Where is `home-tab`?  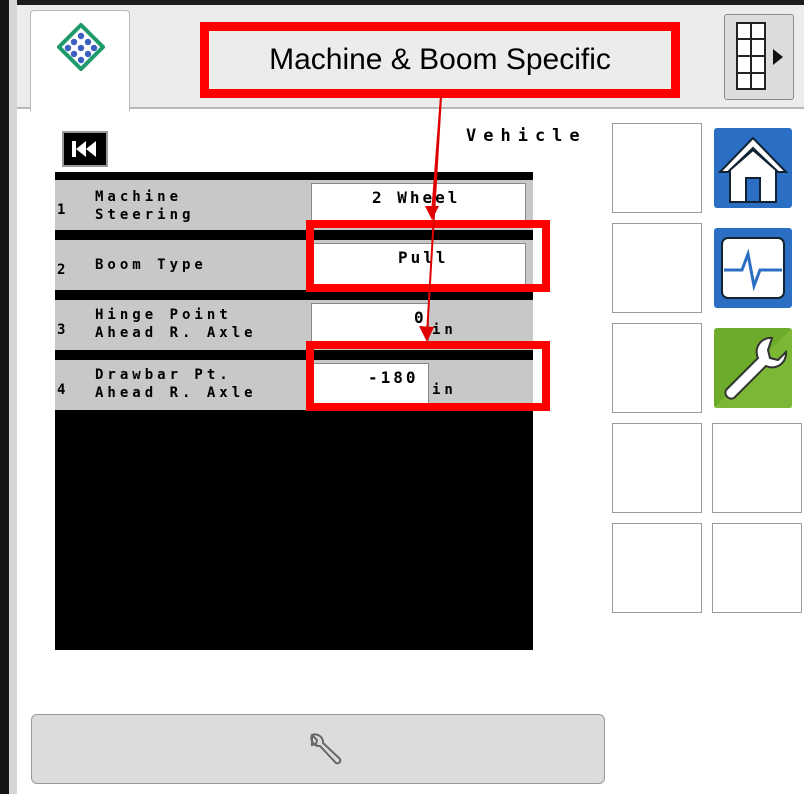
home-tab is located at coordinates (80, 60).